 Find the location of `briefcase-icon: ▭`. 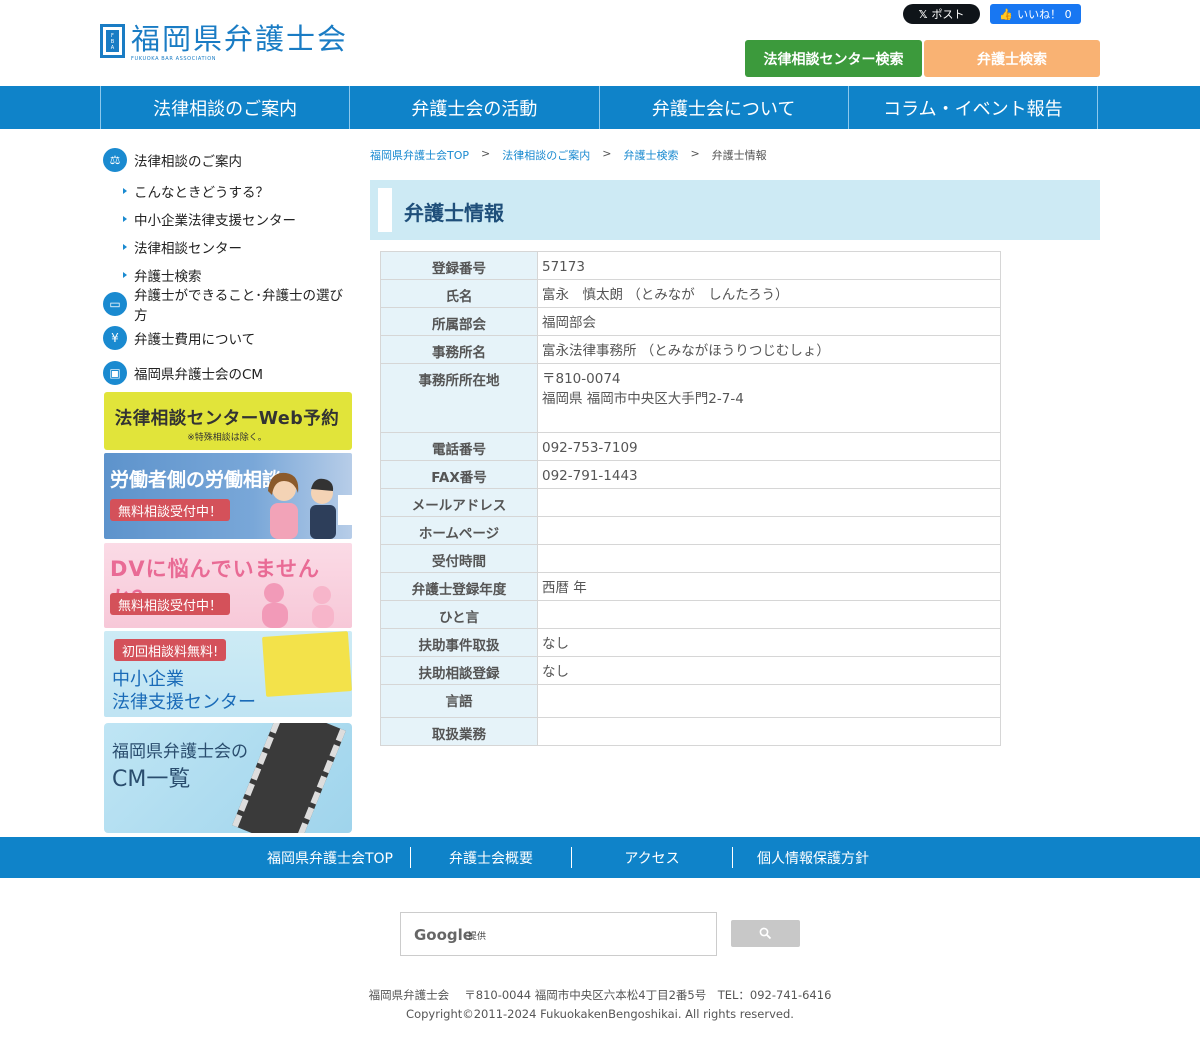

briefcase-icon: ▭ is located at coordinates (115, 304).